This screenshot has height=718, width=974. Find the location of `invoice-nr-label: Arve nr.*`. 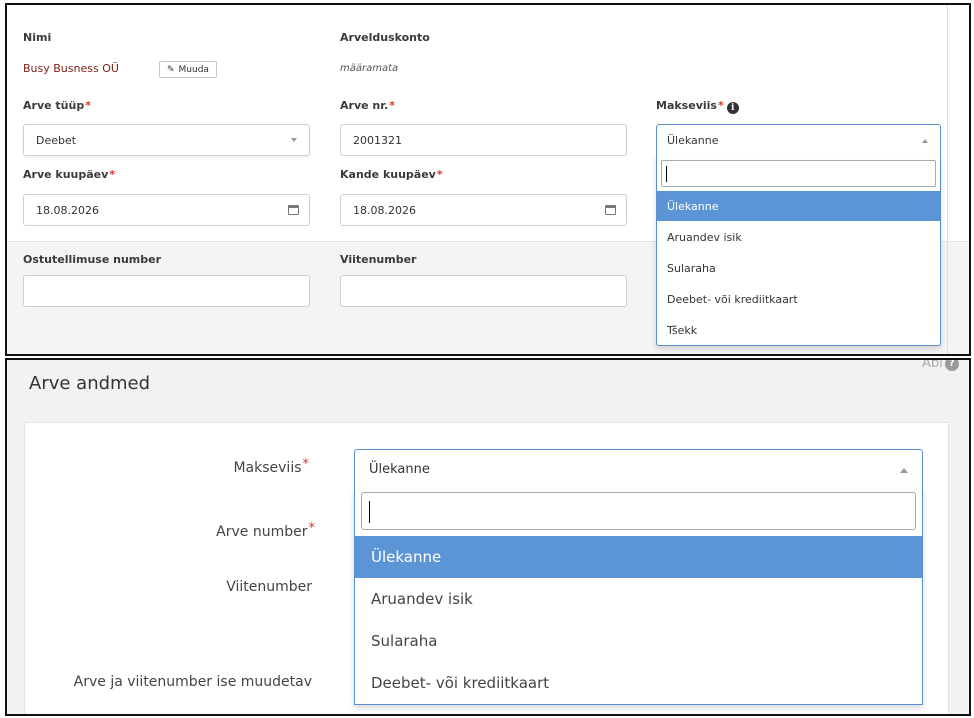

invoice-nr-label: Arve nr.* is located at coordinates (367, 105).